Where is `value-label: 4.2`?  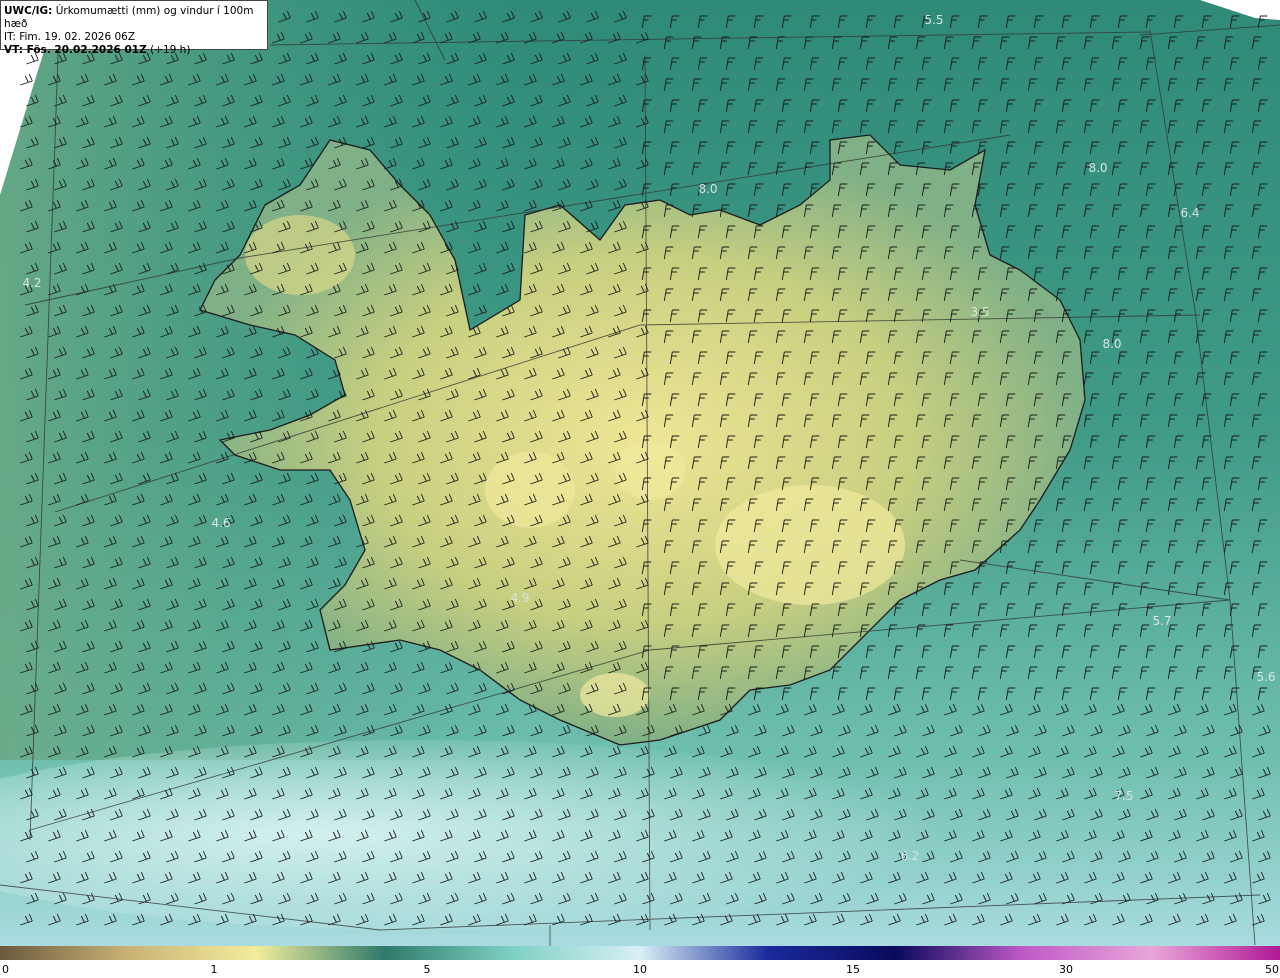
value-label: 4.2 is located at coordinates (31, 283).